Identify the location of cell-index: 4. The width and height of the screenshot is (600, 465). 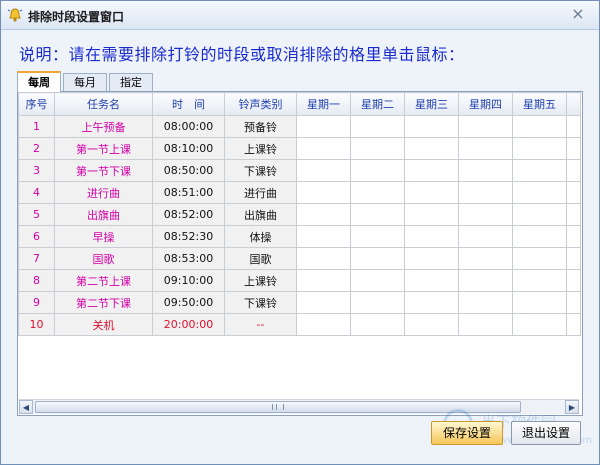
(36, 192).